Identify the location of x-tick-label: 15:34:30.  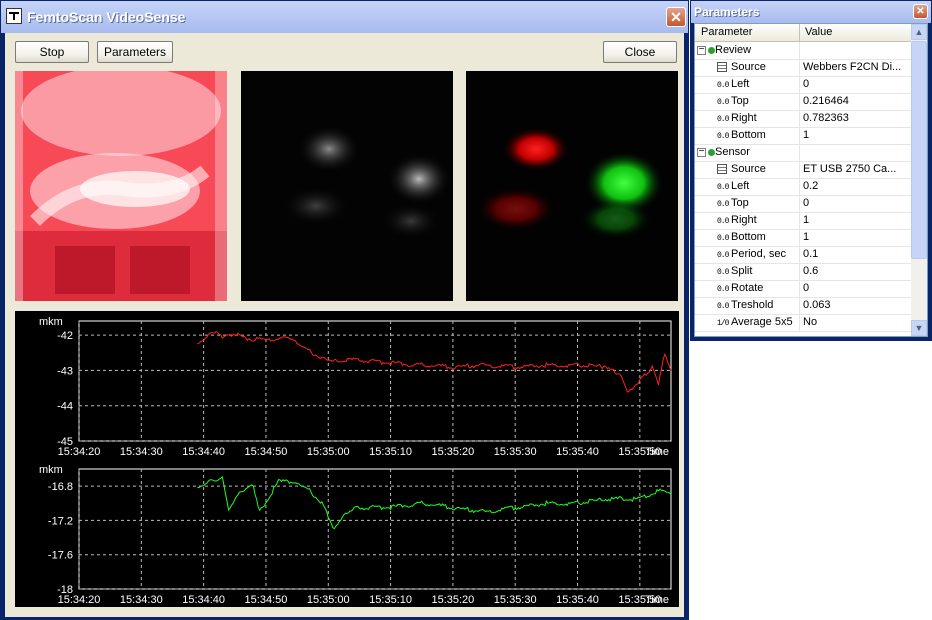
(141, 452).